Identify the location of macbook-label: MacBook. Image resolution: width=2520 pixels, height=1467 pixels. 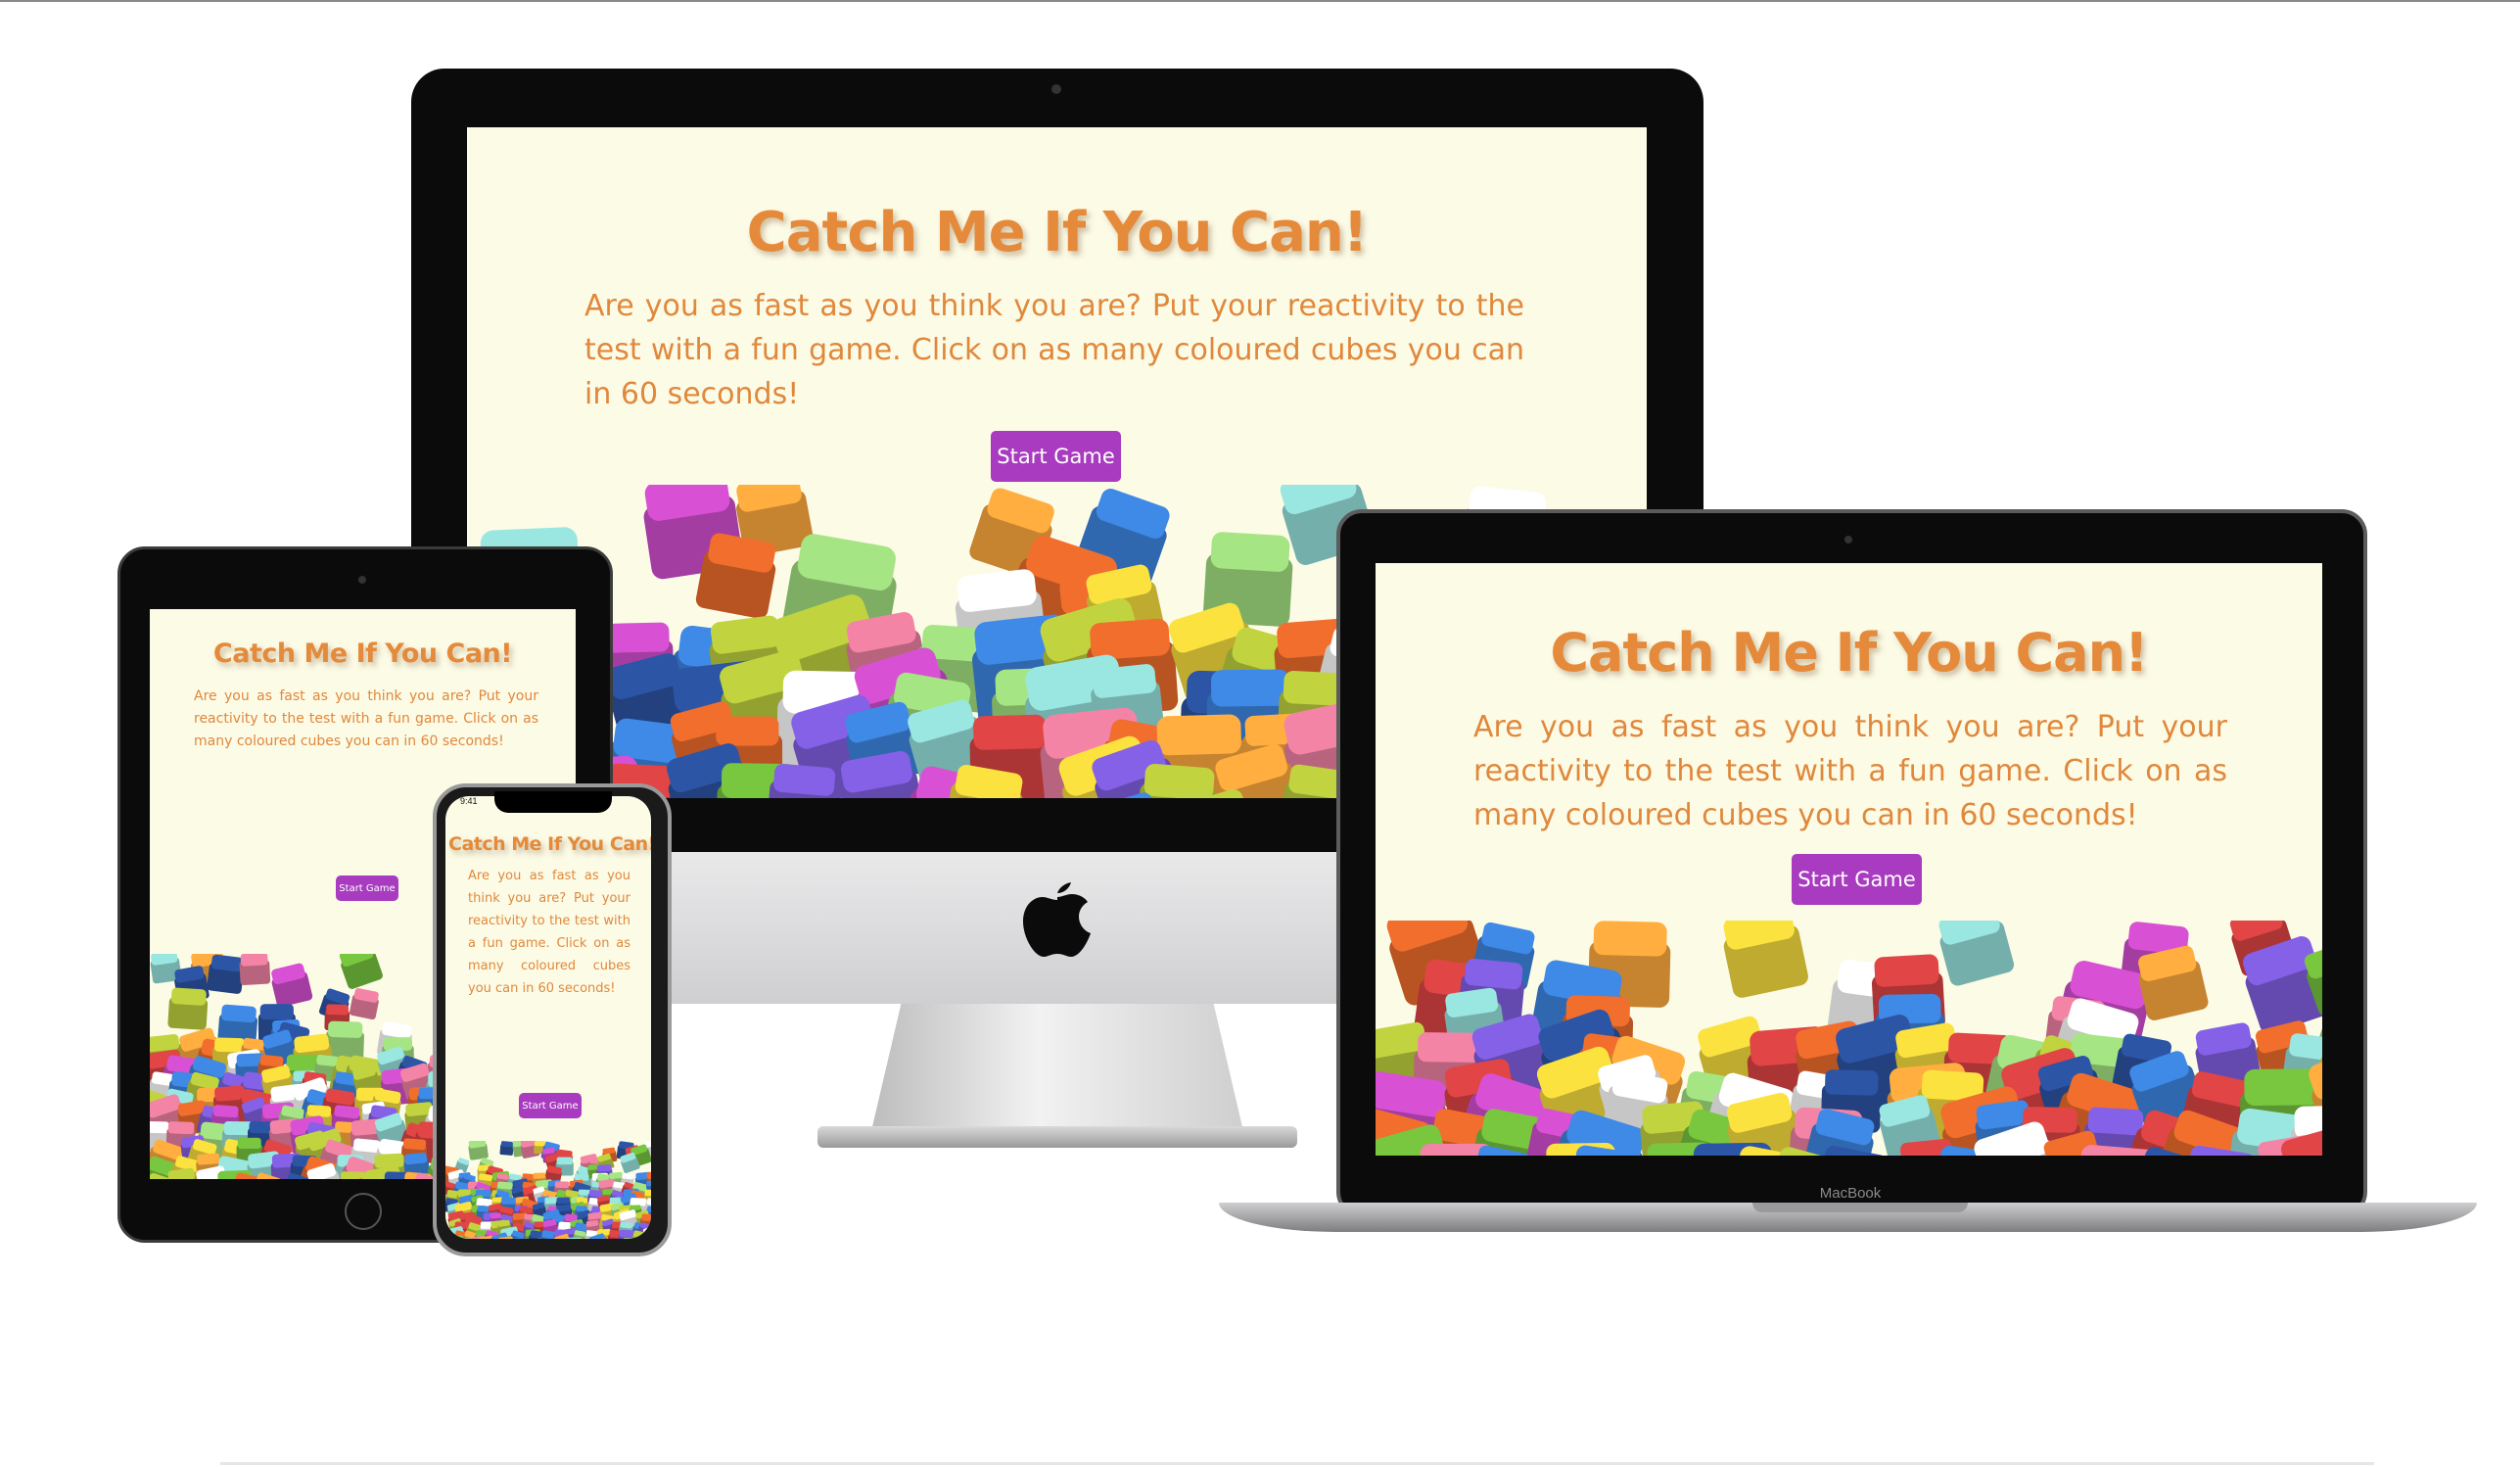
(1850, 1193).